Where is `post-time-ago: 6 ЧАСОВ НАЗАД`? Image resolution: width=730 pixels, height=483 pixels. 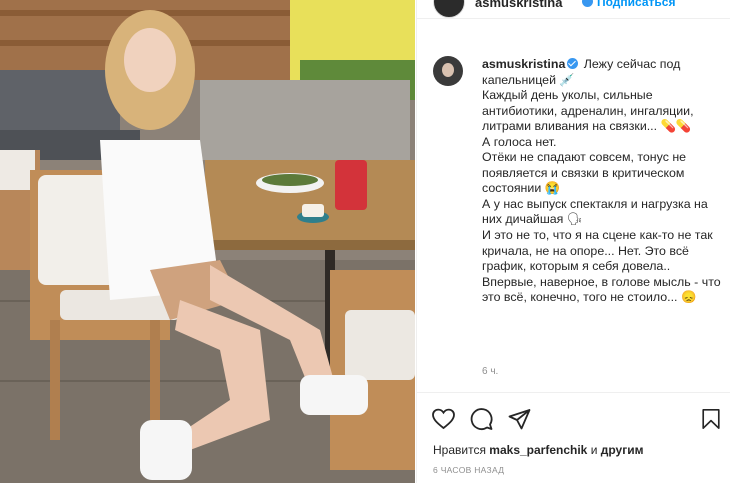 post-time-ago: 6 ЧАСОВ НАЗАД is located at coordinates (468, 470).